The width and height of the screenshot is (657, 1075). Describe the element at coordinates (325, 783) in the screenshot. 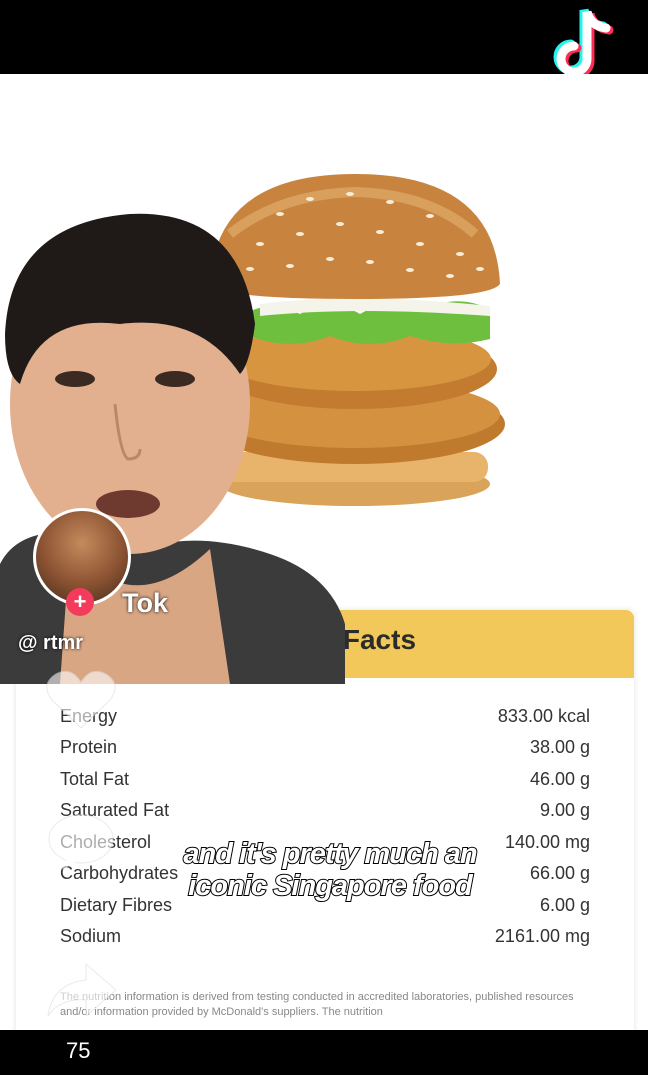

I see `nutrition-row: Total Fat 46.00 g` at that location.